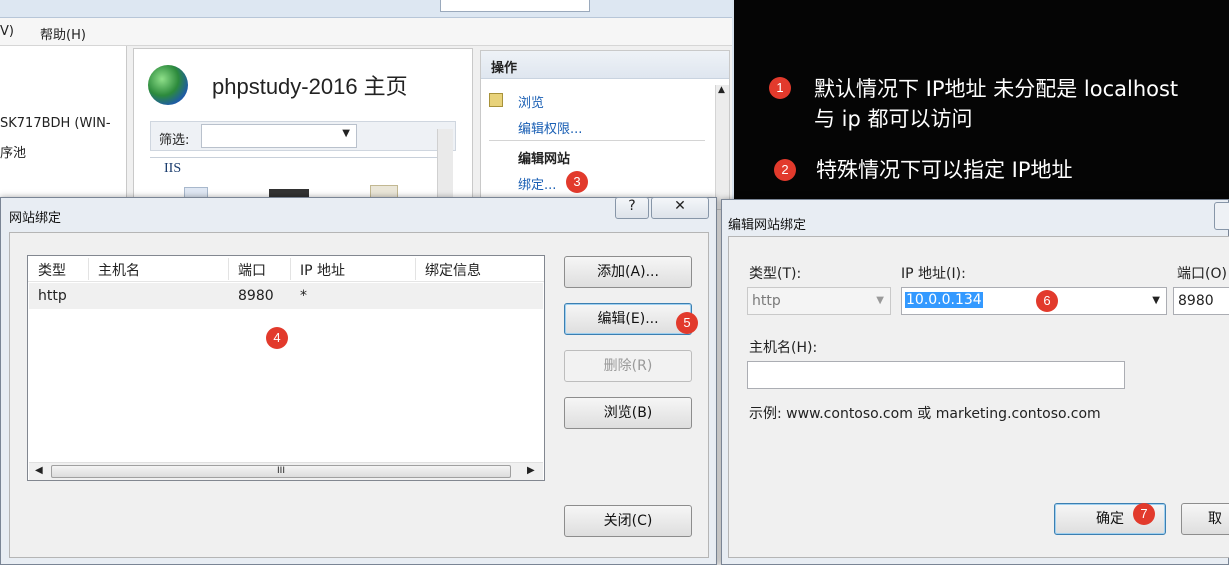 The image size is (1229, 565). I want to click on step-marker-6: 6, so click(1047, 301).